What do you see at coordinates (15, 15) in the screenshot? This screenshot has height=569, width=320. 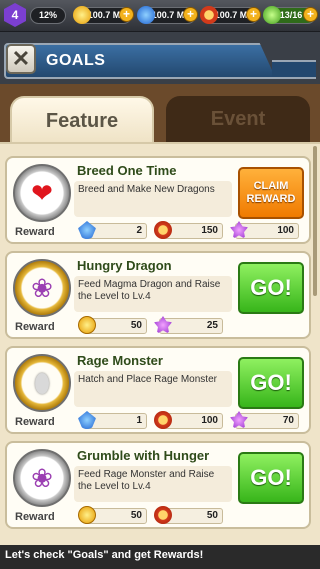 I see `level-badge: 4` at bounding box center [15, 15].